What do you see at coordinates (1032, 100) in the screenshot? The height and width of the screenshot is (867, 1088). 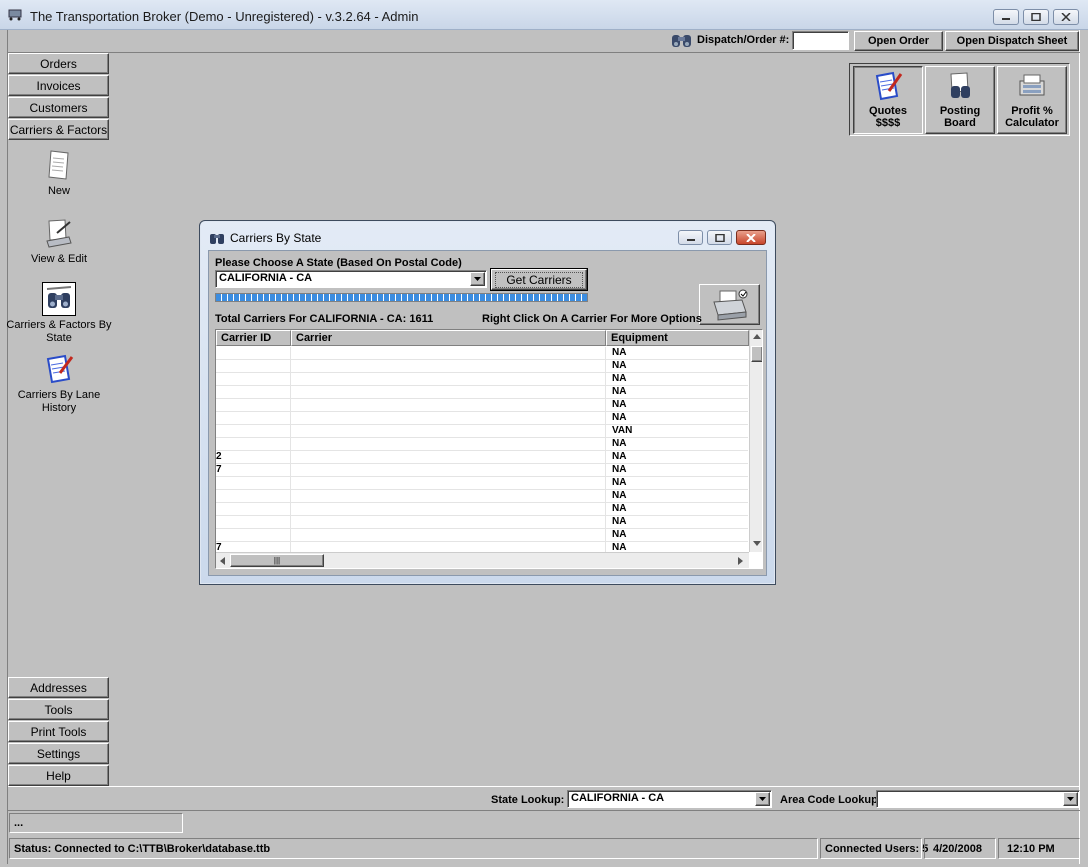 I see `profit-calculator-button: Profit % Calculator` at bounding box center [1032, 100].